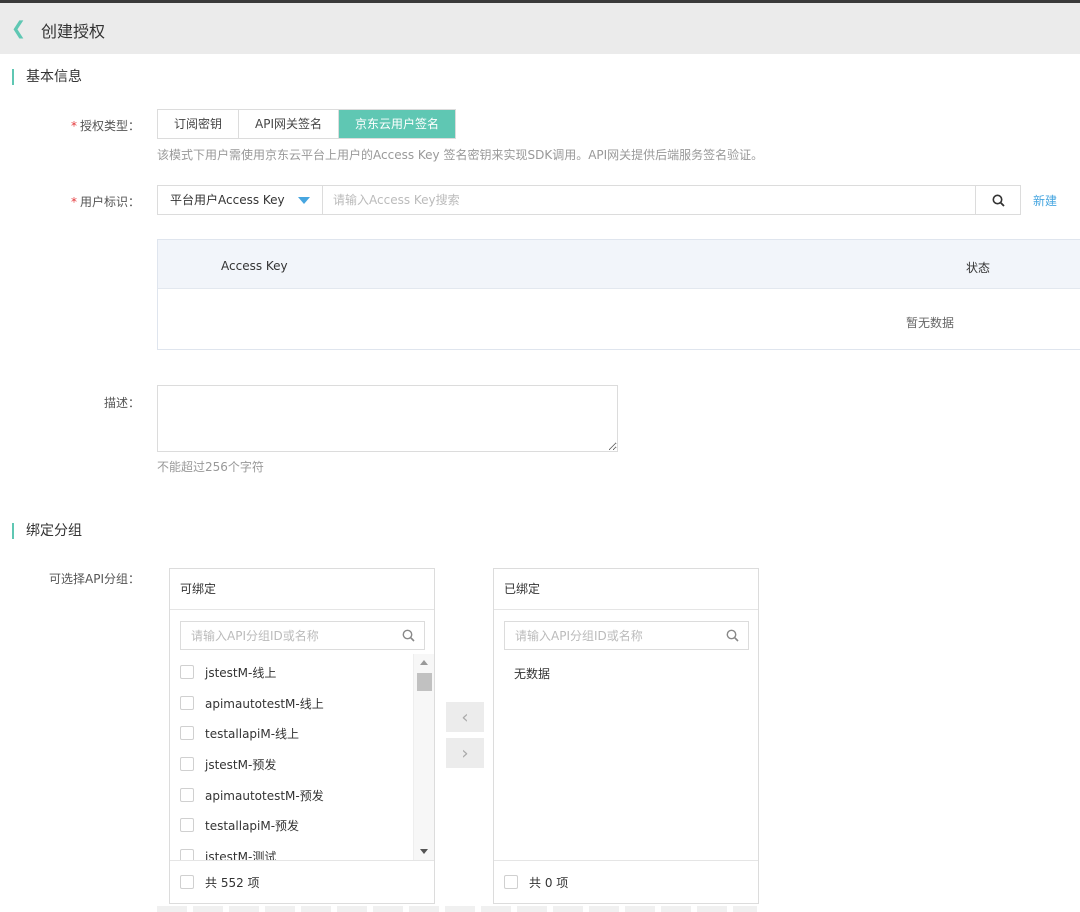  Describe the element at coordinates (649, 200) in the screenshot. I see `access-key-search-input` at that location.